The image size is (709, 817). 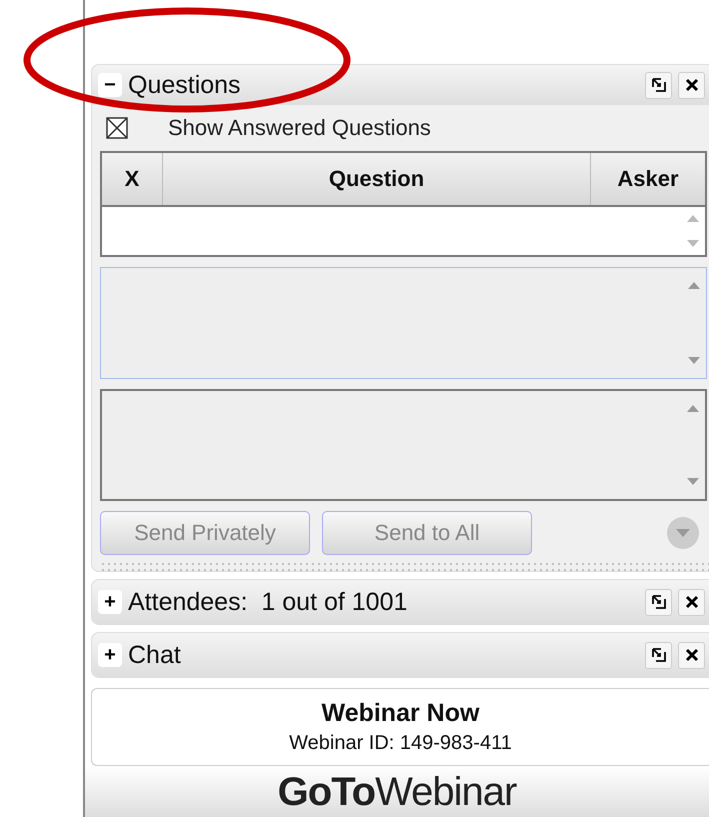 What do you see at coordinates (397, 792) in the screenshot?
I see `logo: GoToWebinar` at bounding box center [397, 792].